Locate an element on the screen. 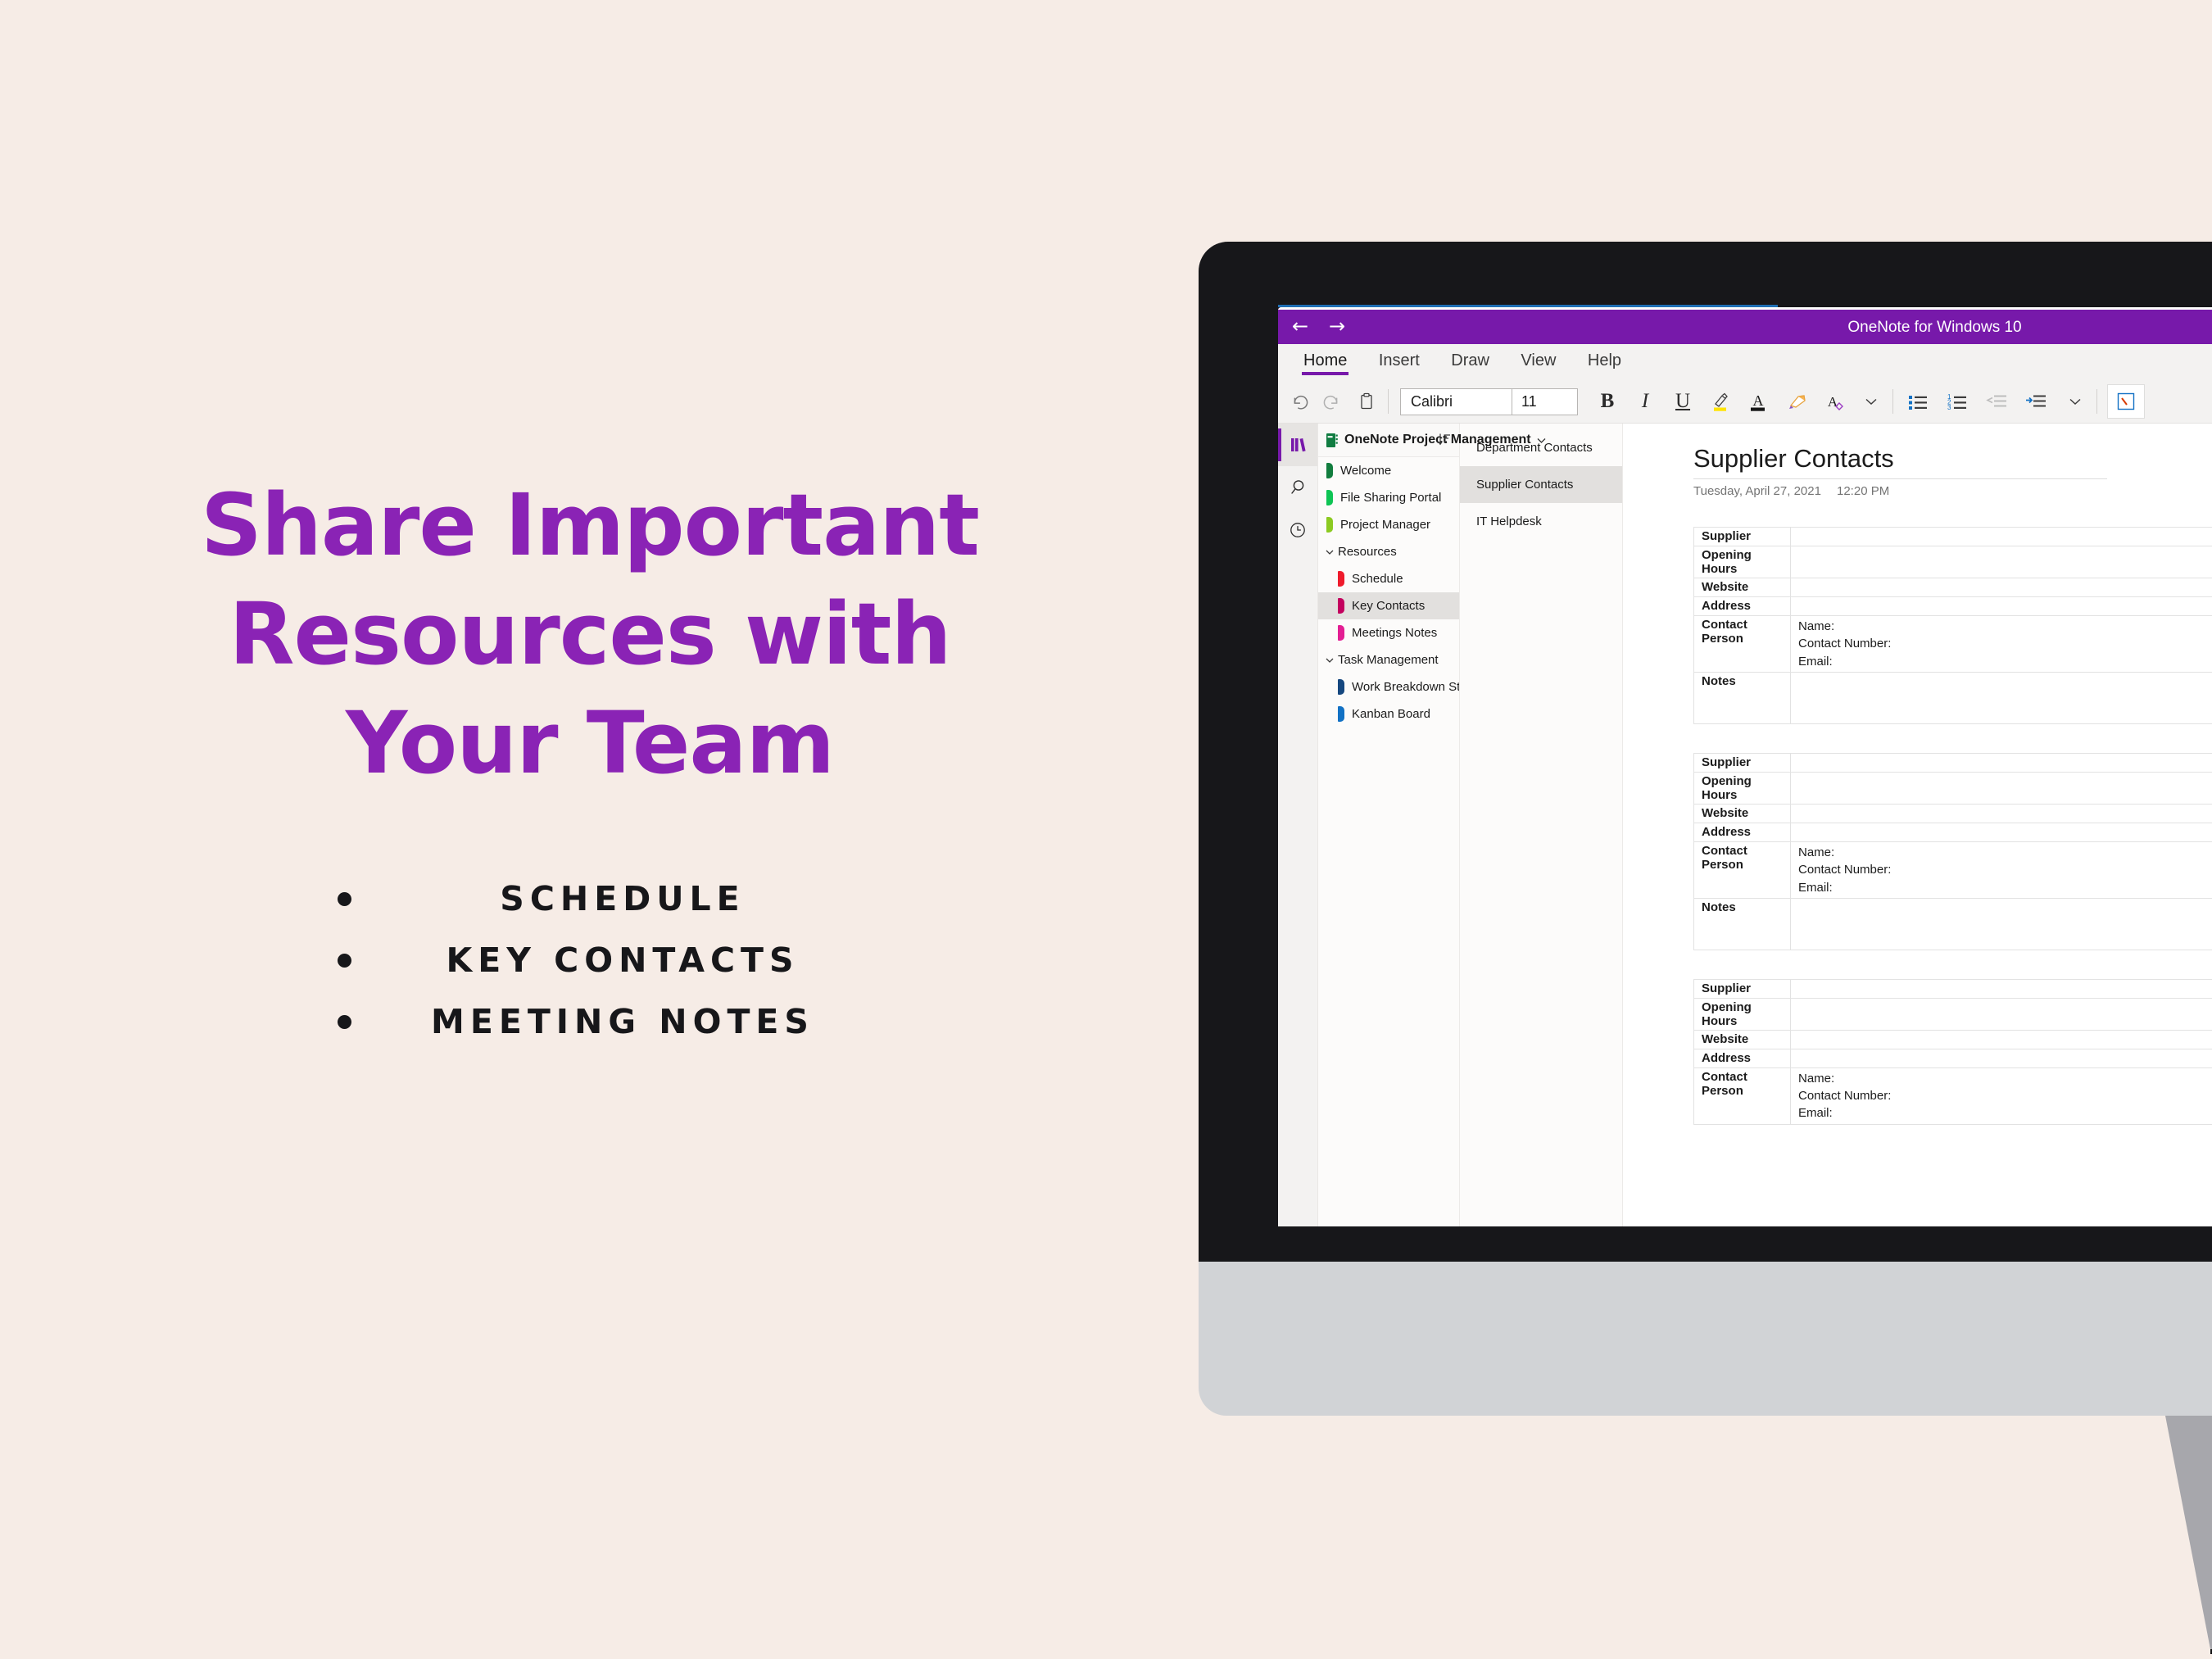 The image size is (2212, 1659). font-color-icon: A is located at coordinates (1758, 401).